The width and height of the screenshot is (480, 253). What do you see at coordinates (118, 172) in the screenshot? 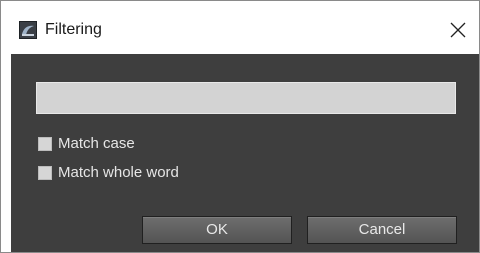
I see `match-whole-word-label: Match whole word` at bounding box center [118, 172].